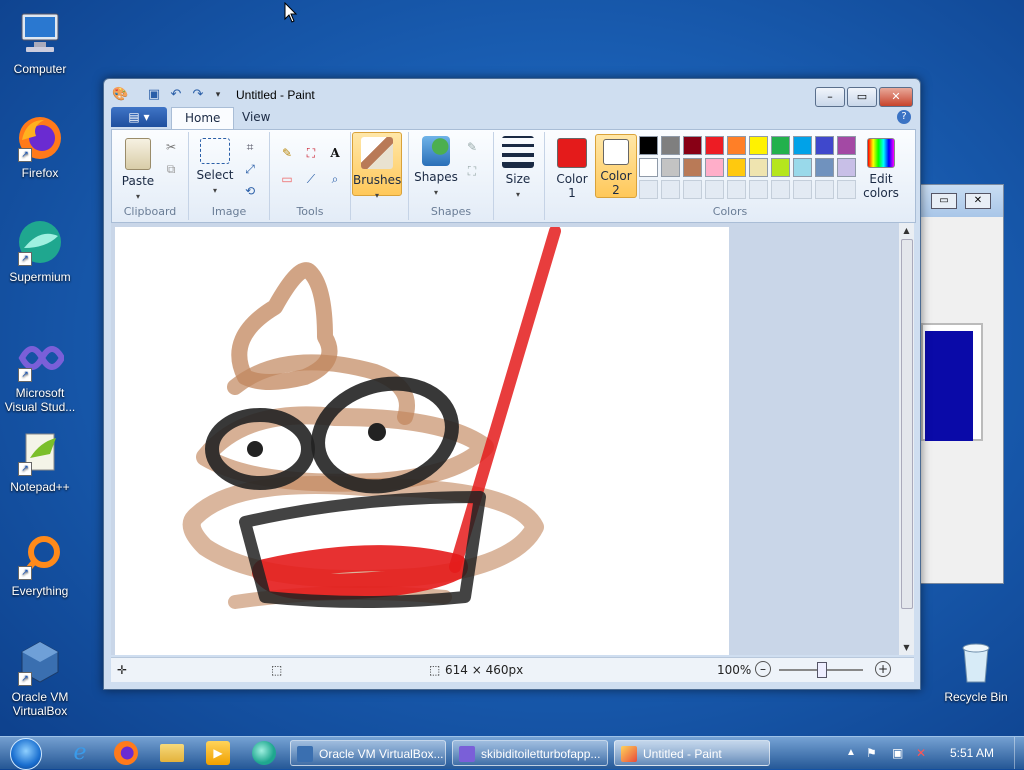  What do you see at coordinates (203, 118) in the screenshot?
I see `tab-home: Home` at bounding box center [203, 118].